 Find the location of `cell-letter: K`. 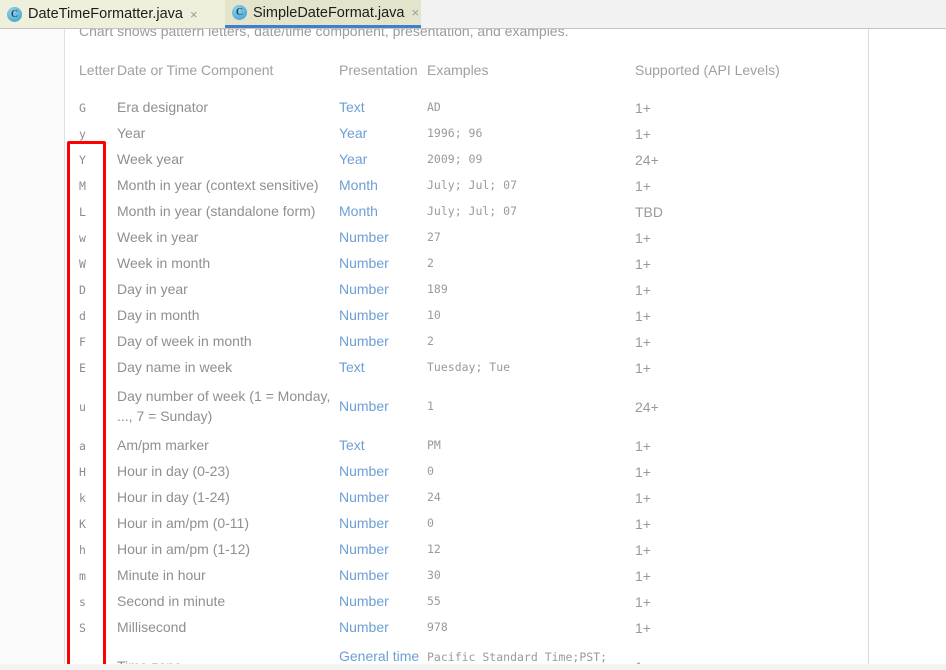

cell-letter: K is located at coordinates (82, 524).